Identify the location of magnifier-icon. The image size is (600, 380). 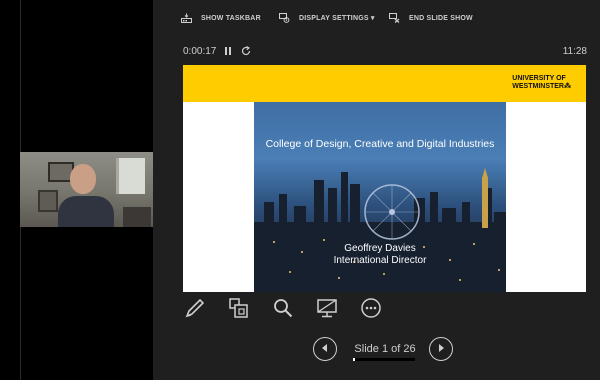
(283, 310).